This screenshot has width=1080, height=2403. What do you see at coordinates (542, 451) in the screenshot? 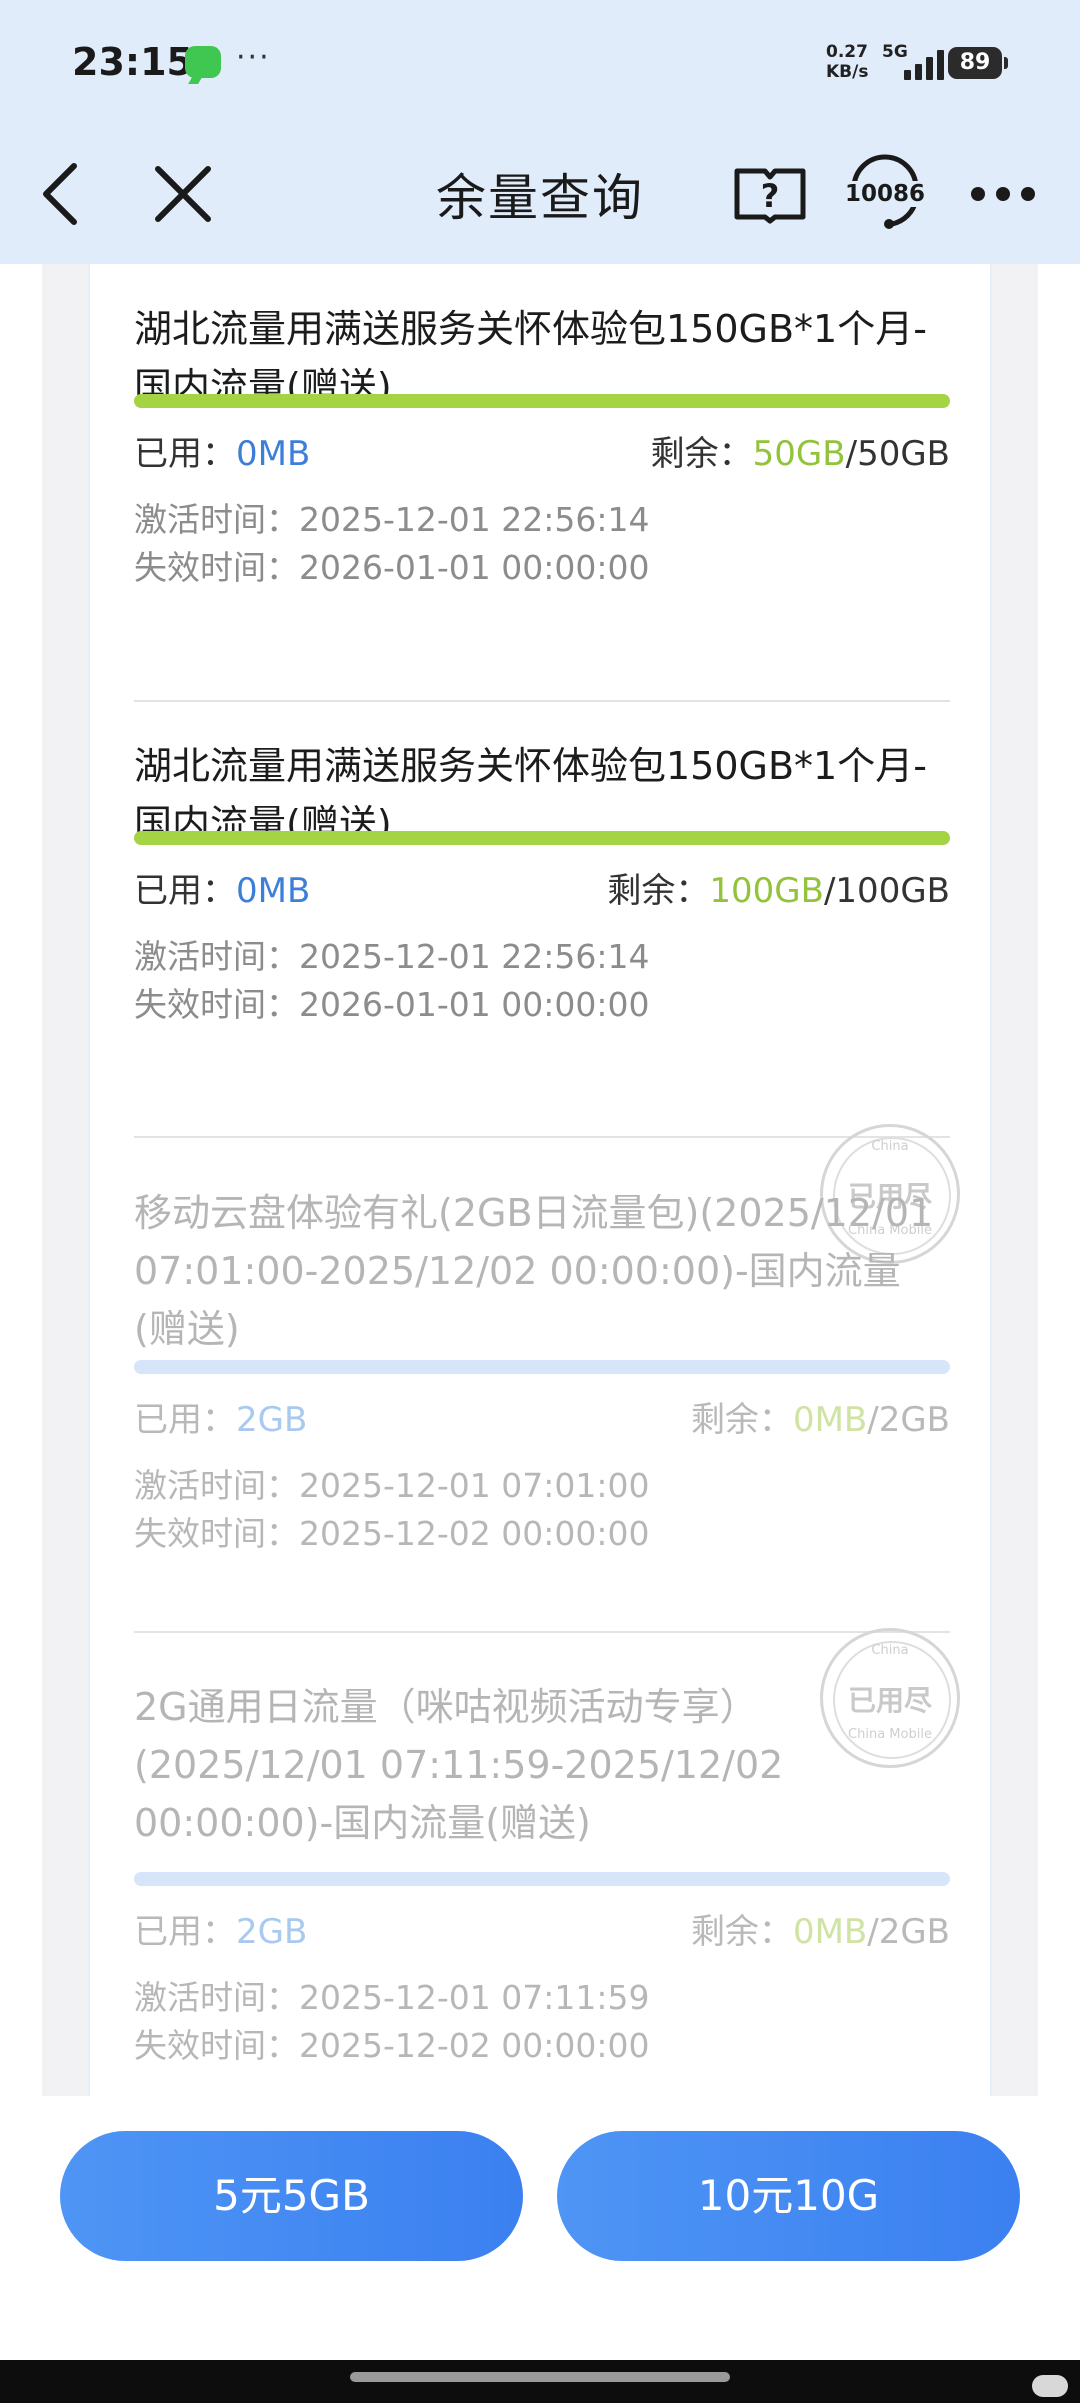
I see `usage-row: 已用：0MB 剩余：50GB/50GB` at bounding box center [542, 451].